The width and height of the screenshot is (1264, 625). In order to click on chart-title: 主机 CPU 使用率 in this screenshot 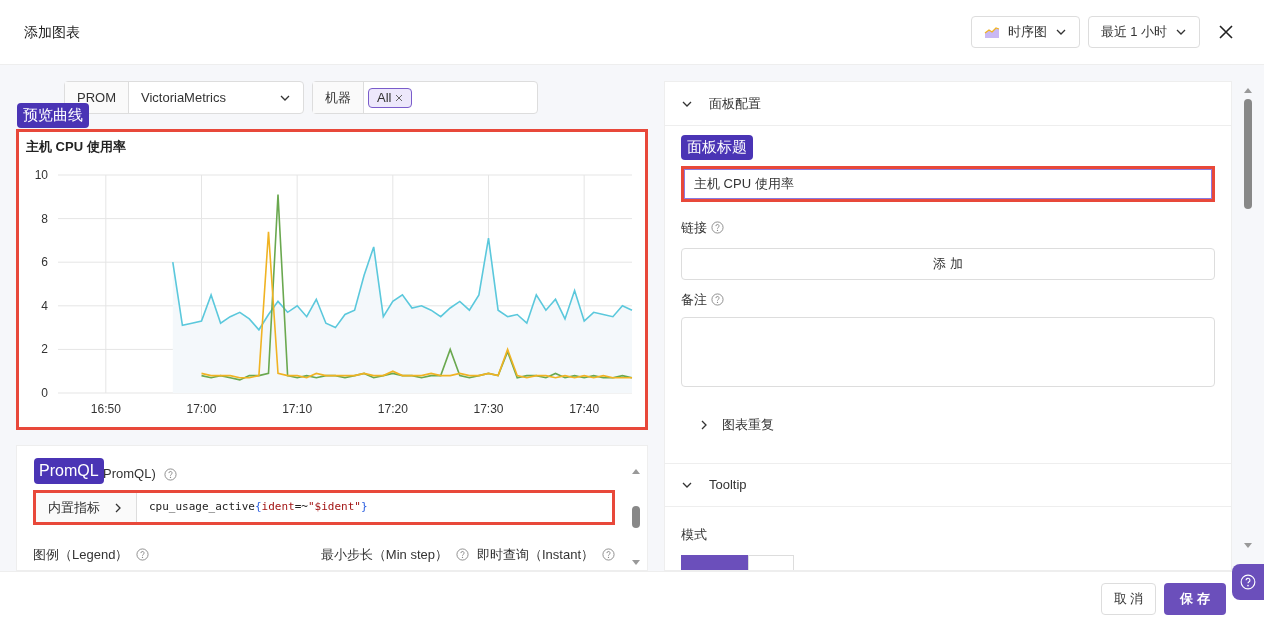, I will do `click(76, 147)`.